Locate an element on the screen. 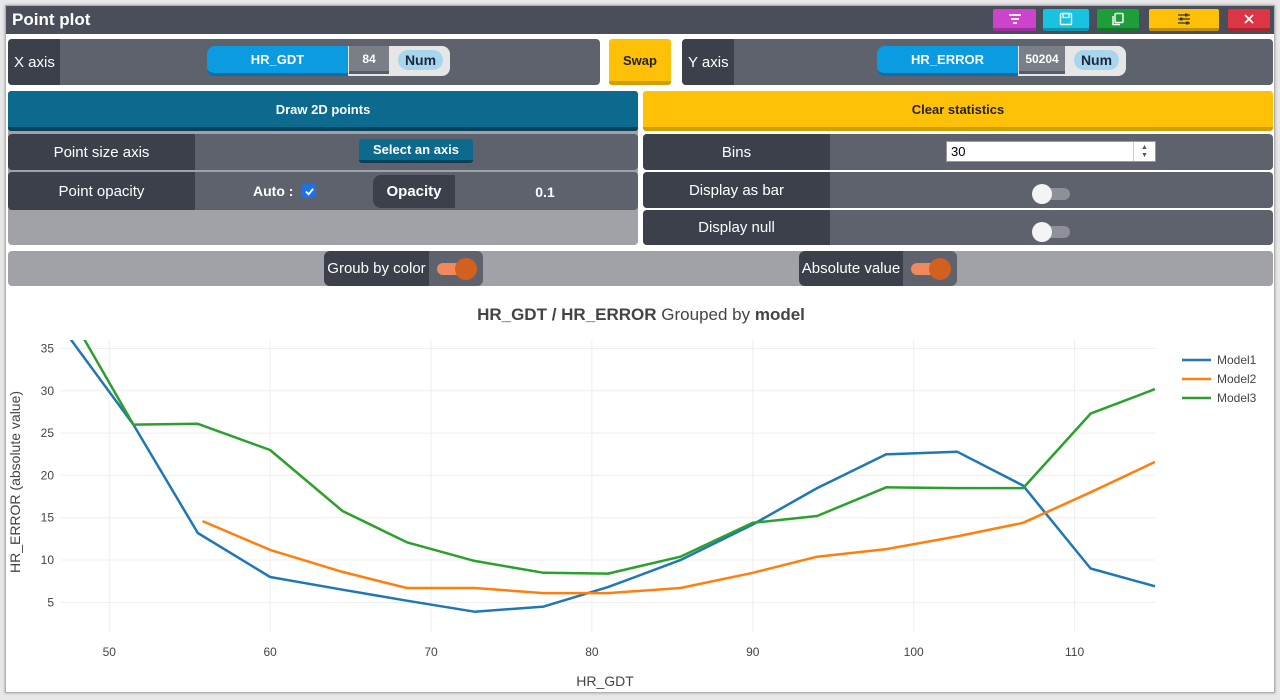  close-button is located at coordinates (1249, 20).